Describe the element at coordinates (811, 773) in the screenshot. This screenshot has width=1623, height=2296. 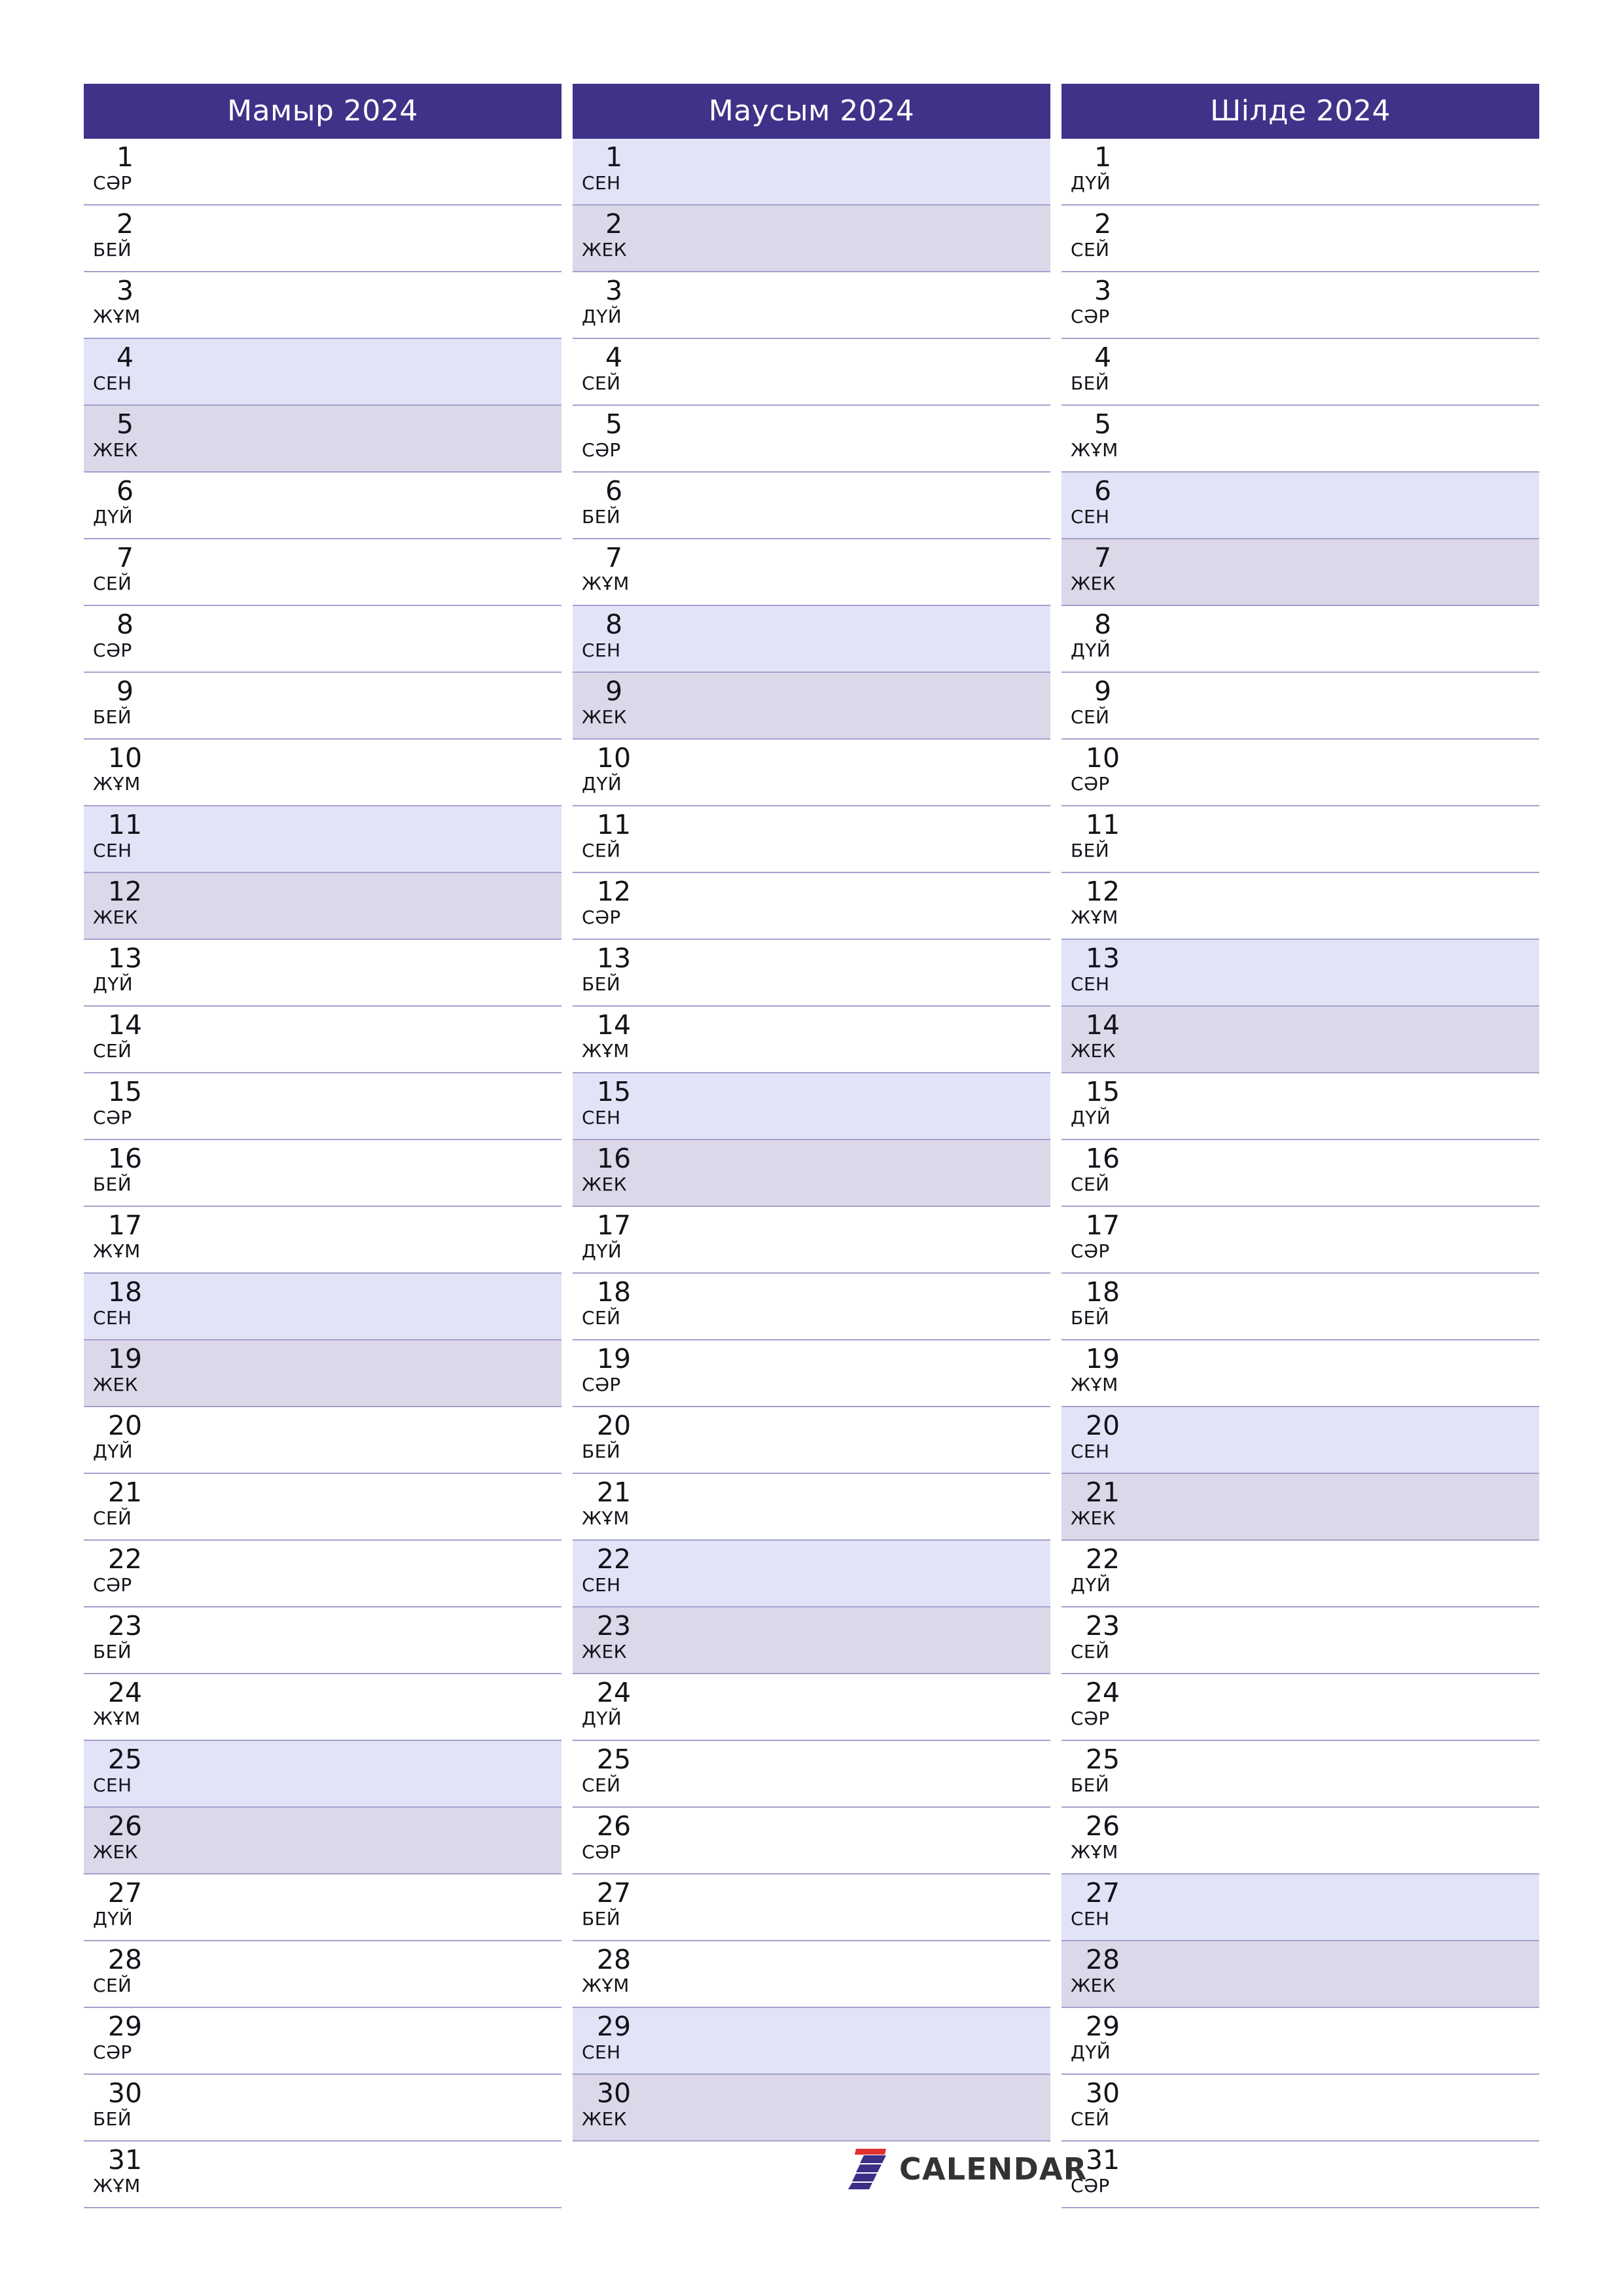
I see `day-row: 10 ДҮЙ` at that location.